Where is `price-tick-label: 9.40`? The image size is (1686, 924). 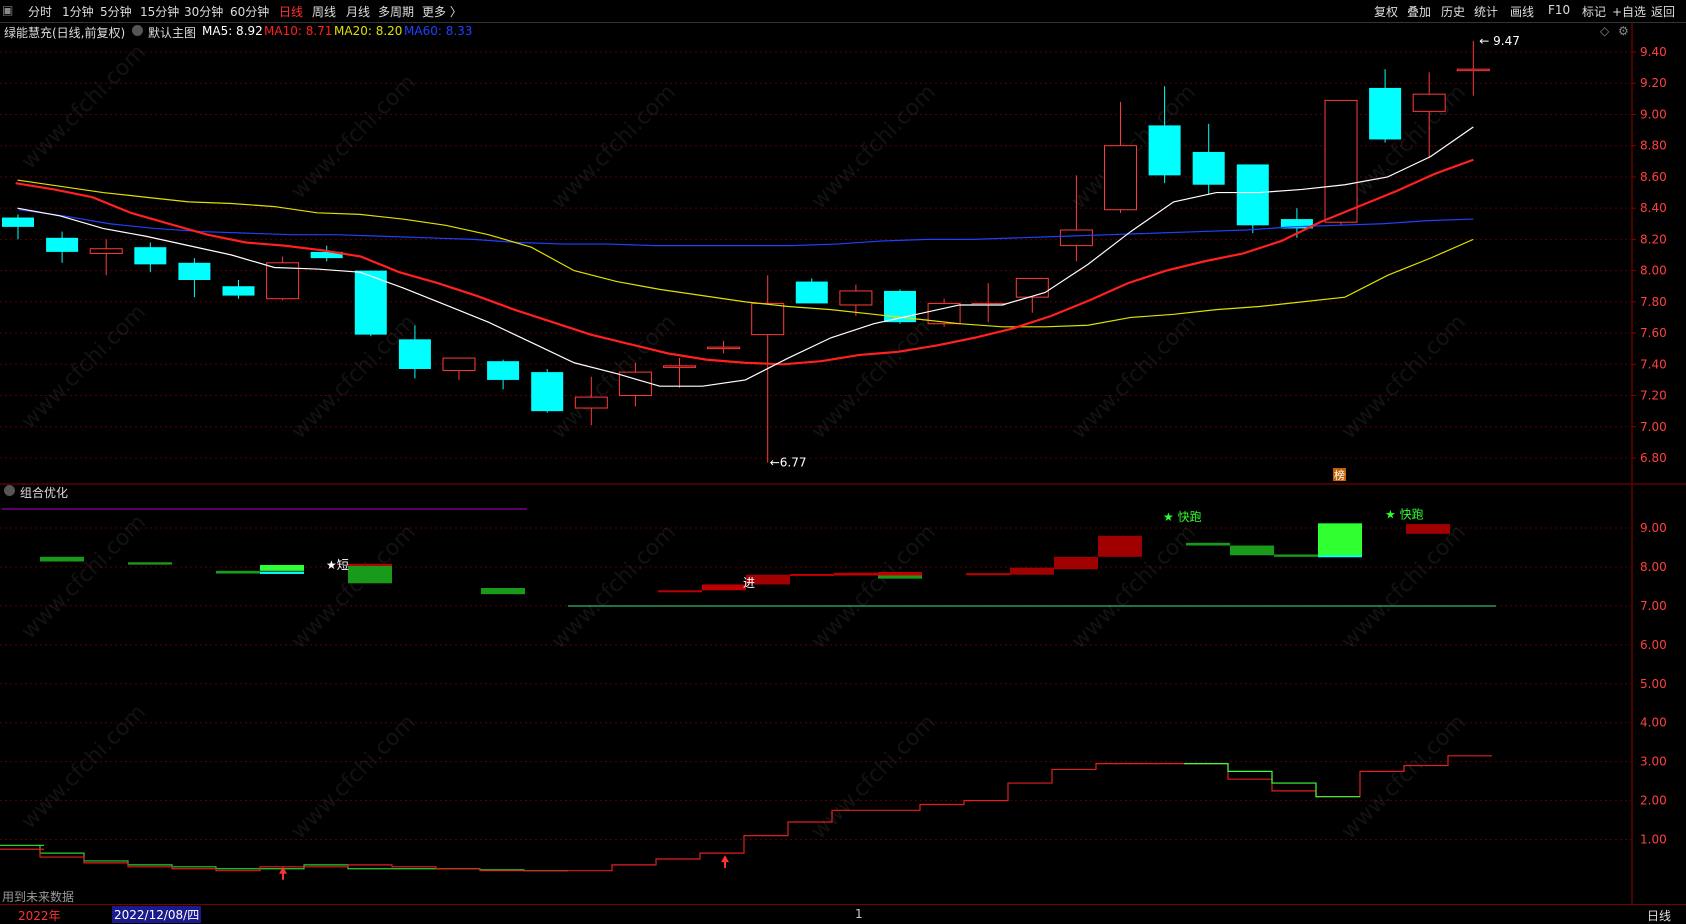
price-tick-label: 9.40 is located at coordinates (1653, 52).